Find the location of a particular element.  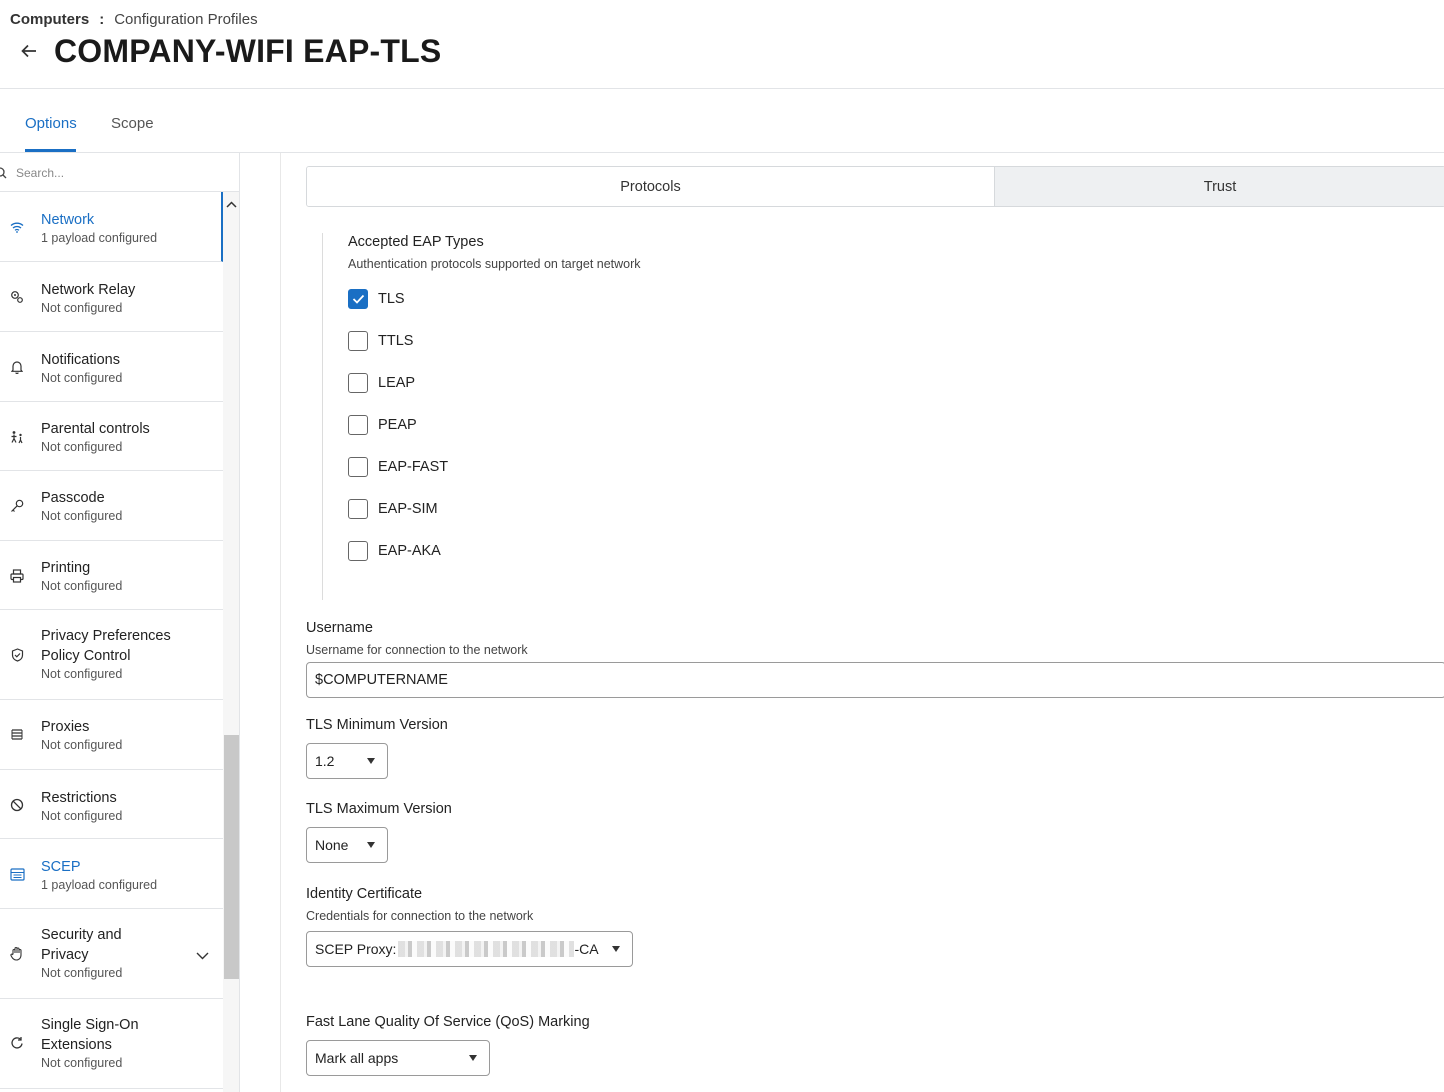

breadcrumb: Computers : Configuration Profiles is located at coordinates (134, 19).